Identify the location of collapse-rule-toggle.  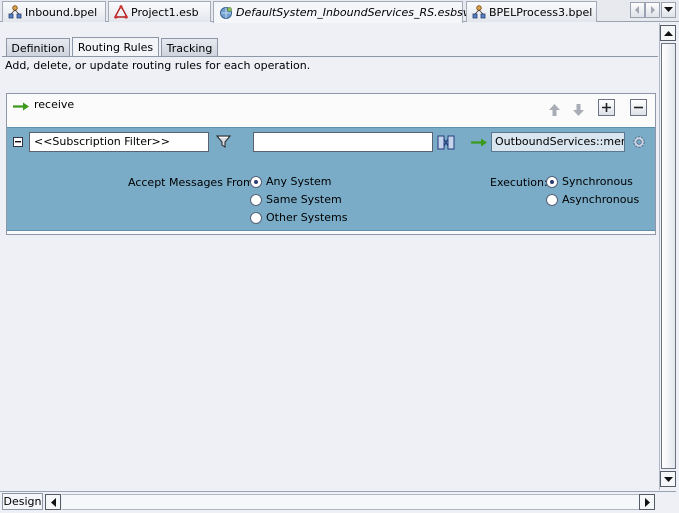
(18, 142).